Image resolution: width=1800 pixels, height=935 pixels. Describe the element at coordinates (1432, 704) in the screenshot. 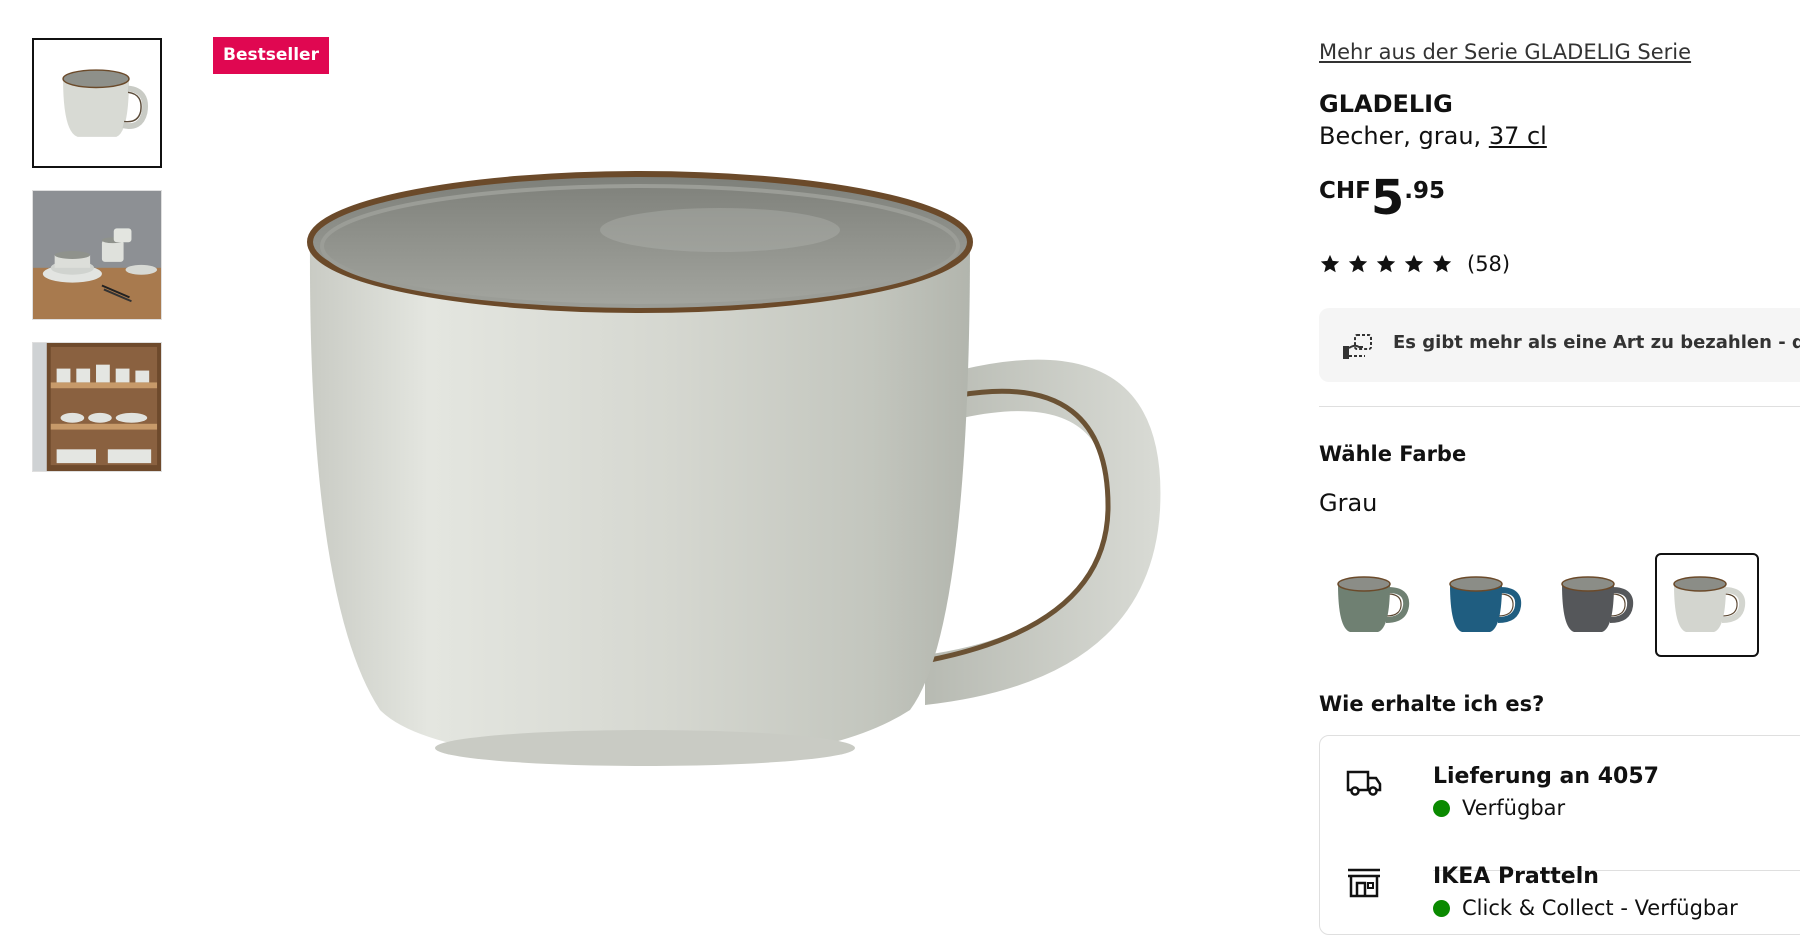

I see `delivery-label: Wie erhalte ich es?` at that location.